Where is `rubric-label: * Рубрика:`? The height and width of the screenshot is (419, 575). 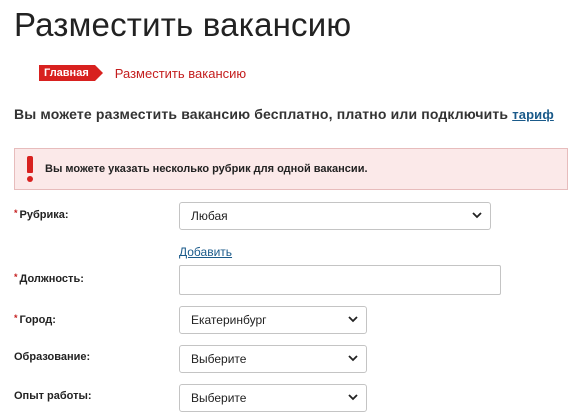 rubric-label: * Рубрика: is located at coordinates (41, 214).